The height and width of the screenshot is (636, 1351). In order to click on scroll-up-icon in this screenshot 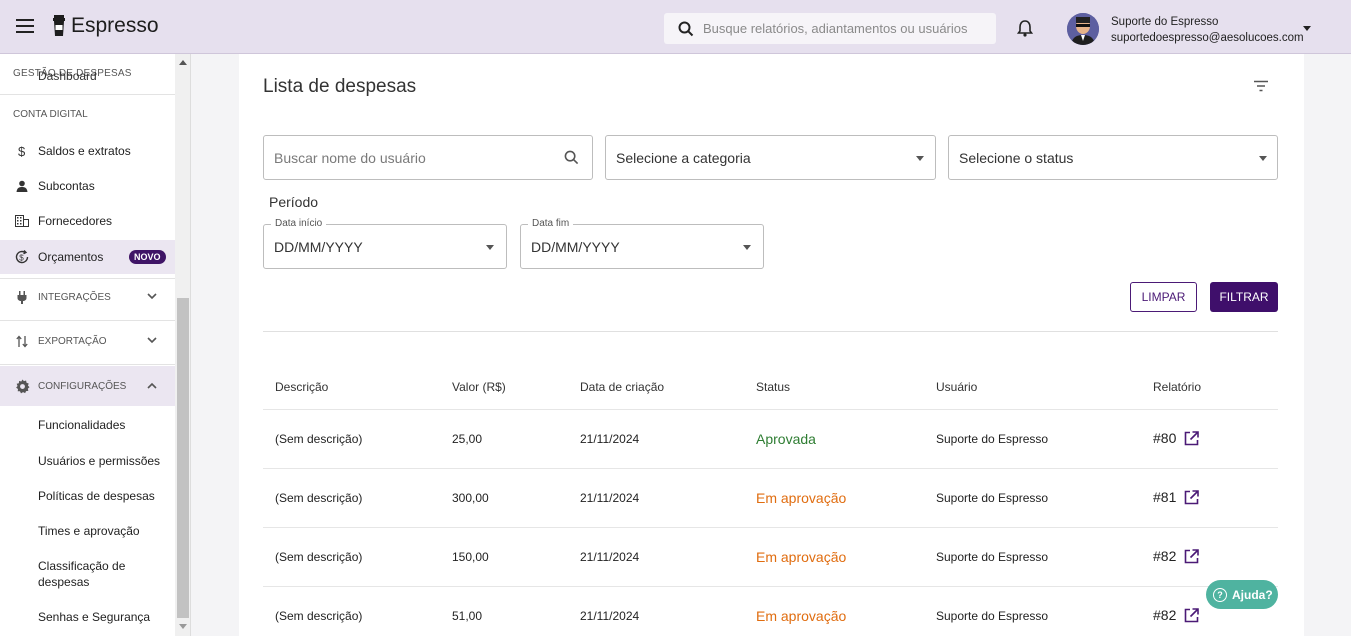, I will do `click(183, 62)`.